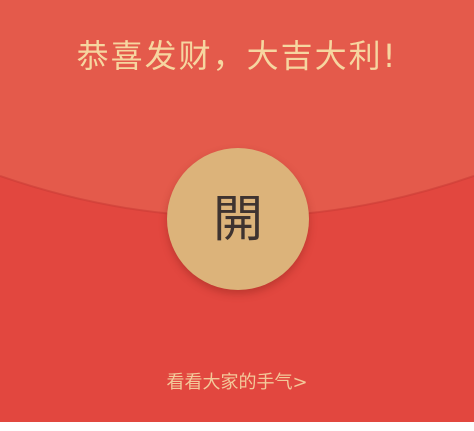  What do you see at coordinates (237, 383) in the screenshot?
I see `see-everyone-luck-link: 看看大家的手气>` at bounding box center [237, 383].